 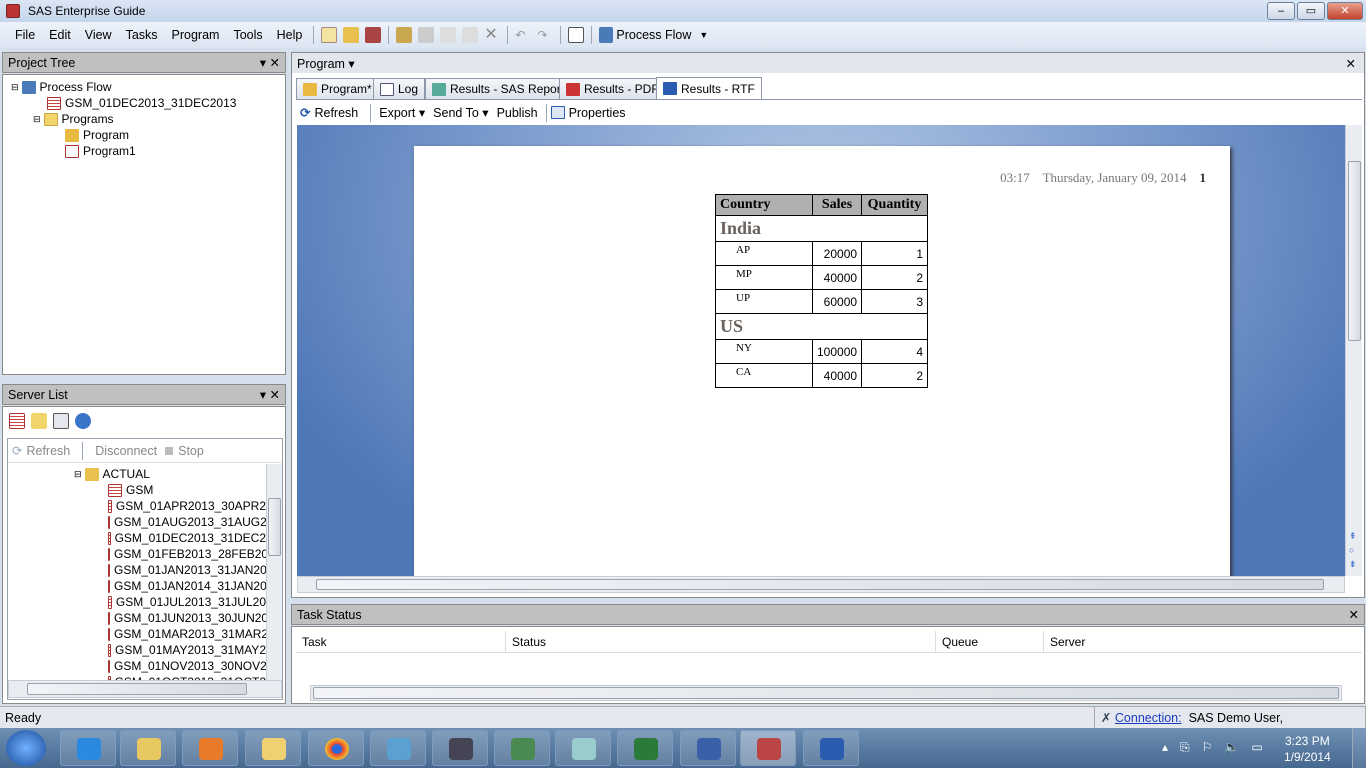 I want to click on state-cell: CA, so click(x=764, y=375).